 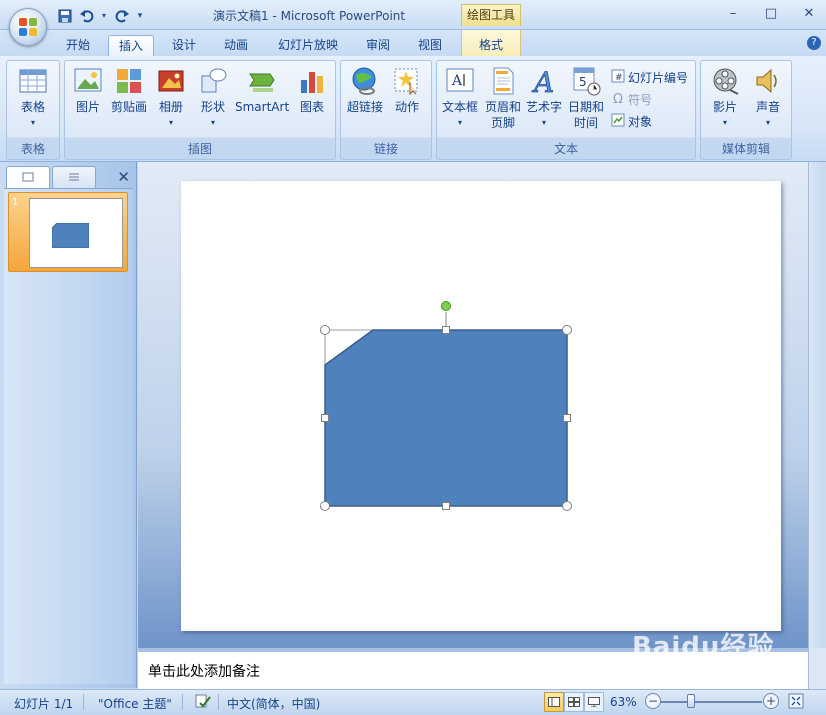 What do you see at coordinates (86, 15) in the screenshot?
I see `undo-icon` at bounding box center [86, 15].